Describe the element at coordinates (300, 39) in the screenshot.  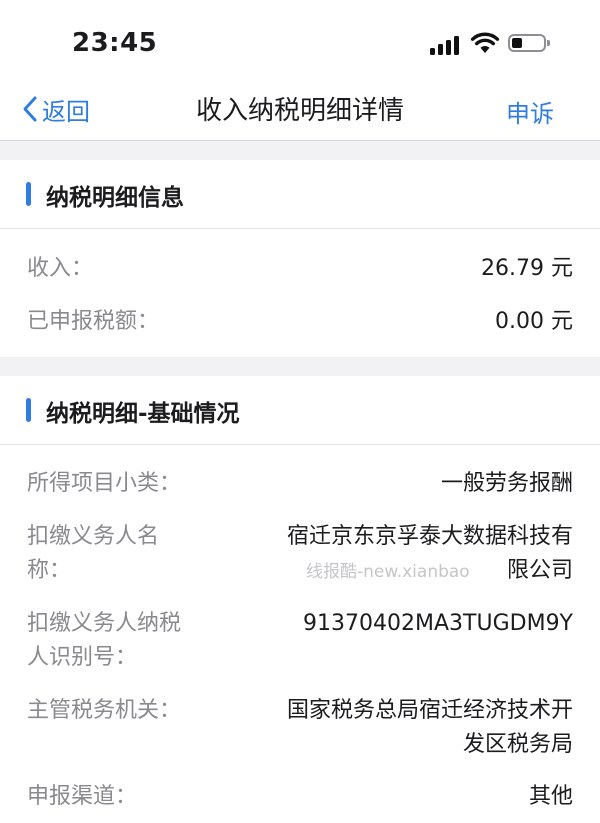
I see `status-bar: 23:45` at that location.